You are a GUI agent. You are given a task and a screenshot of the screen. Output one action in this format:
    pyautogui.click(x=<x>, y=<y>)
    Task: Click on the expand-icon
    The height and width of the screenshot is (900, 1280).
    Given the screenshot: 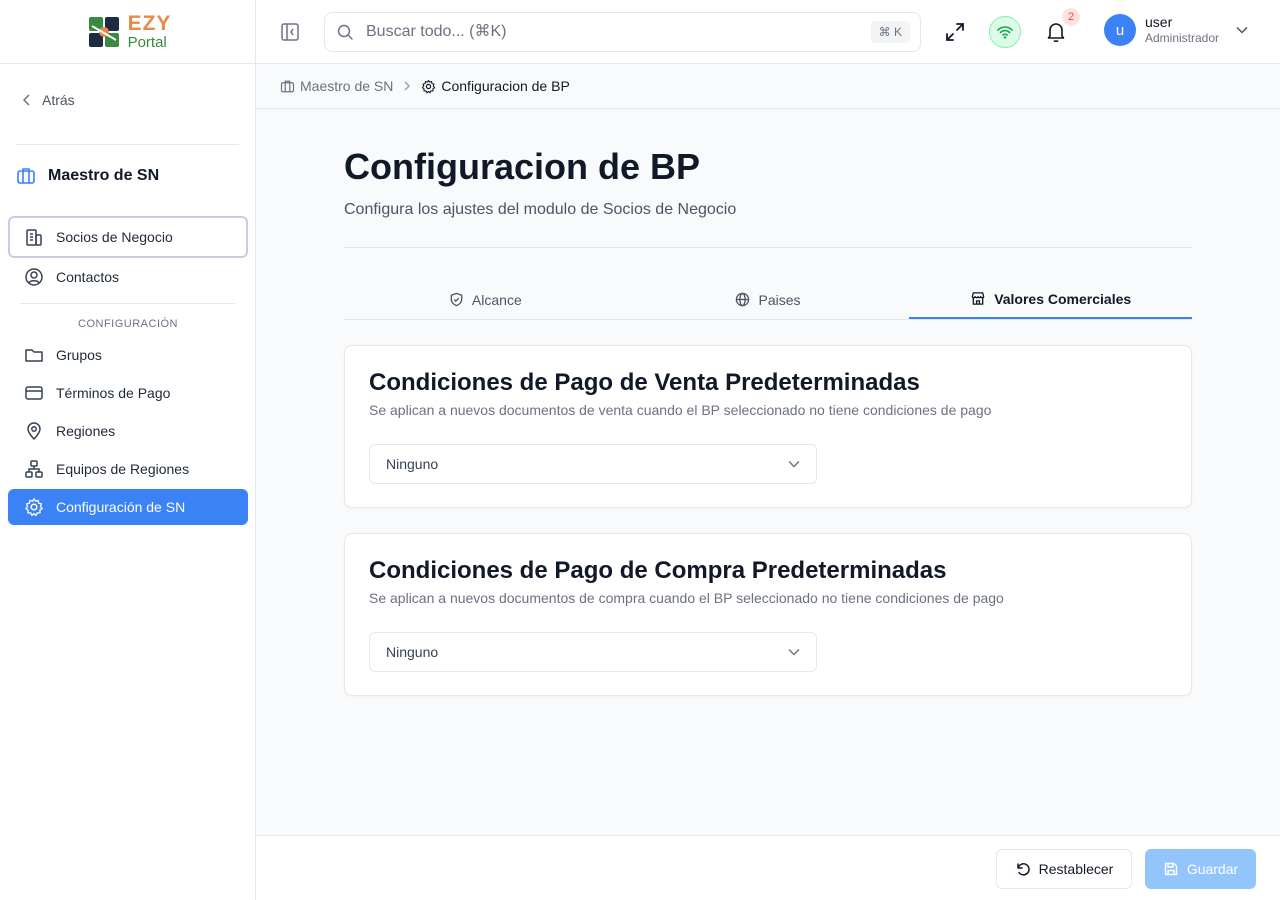 What is the action you would take?
    pyautogui.click(x=955, y=32)
    